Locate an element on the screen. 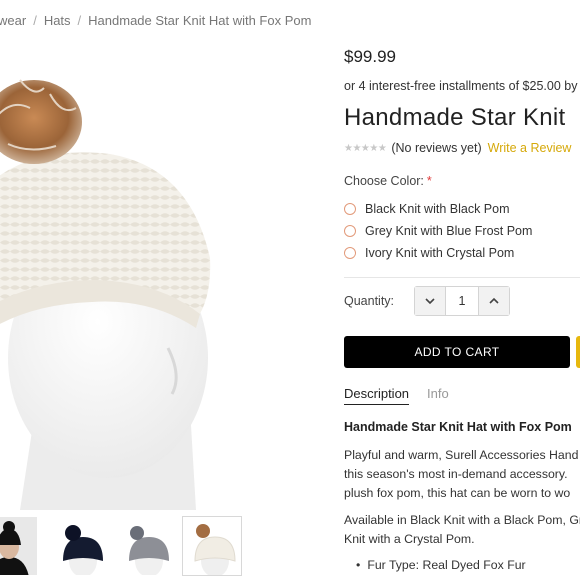 Image resolution: width=580 pixels, height=580 pixels. thumbnail-black-hat is located at coordinates (80, 546).